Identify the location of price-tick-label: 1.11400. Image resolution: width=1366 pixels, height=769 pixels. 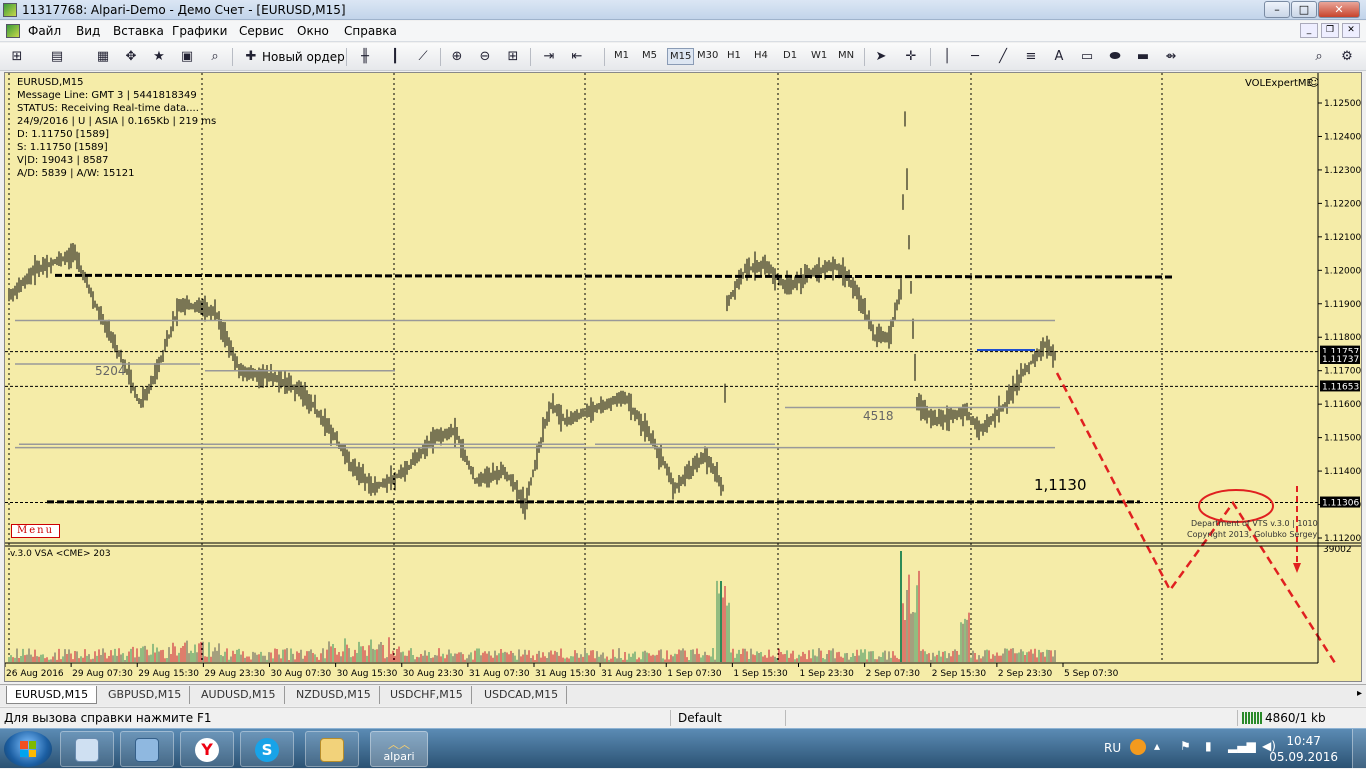
(1342, 472).